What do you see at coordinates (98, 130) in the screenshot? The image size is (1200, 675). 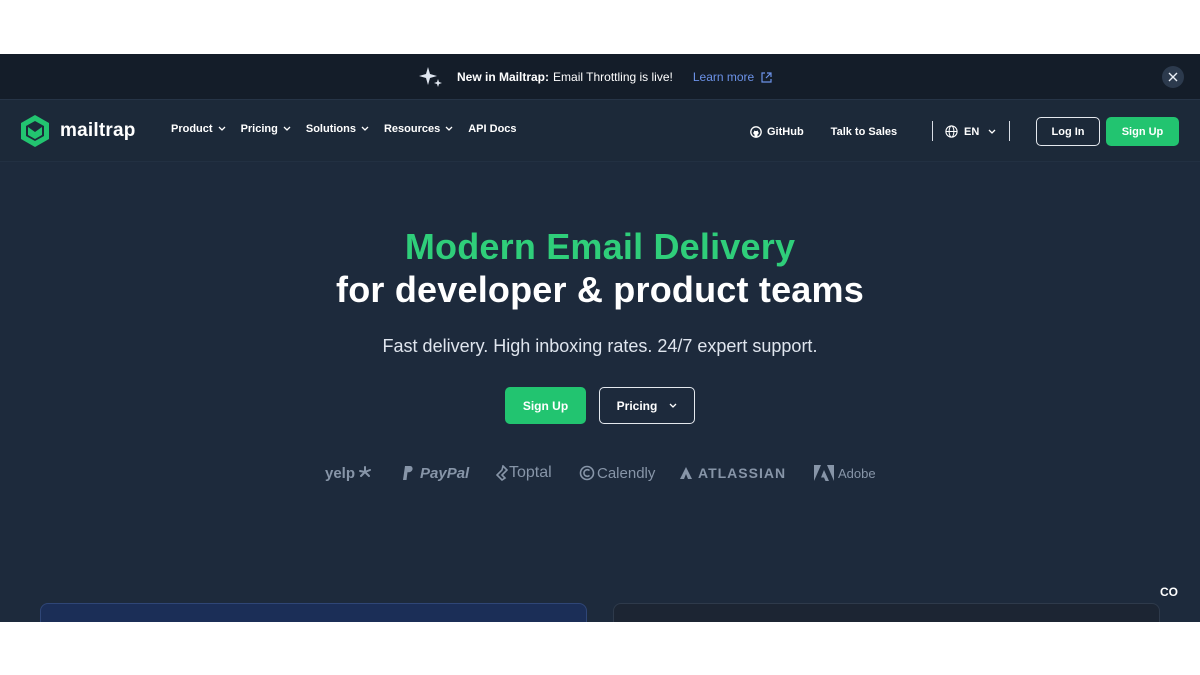 I see `logo-wordmark: mailtrap` at bounding box center [98, 130].